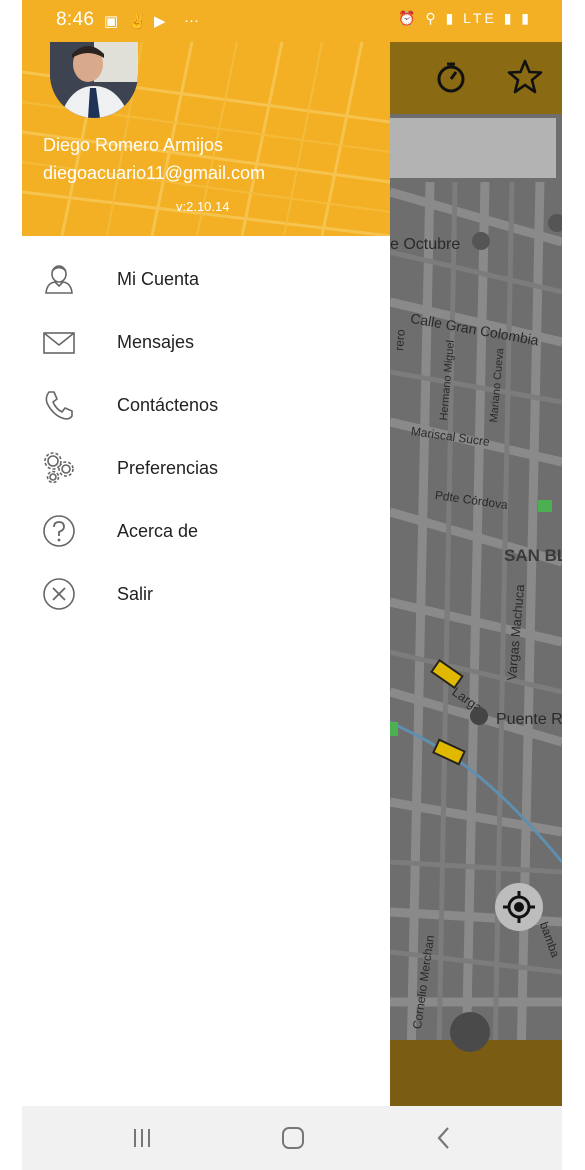  I want to click on close-circle-icon, so click(59, 594).